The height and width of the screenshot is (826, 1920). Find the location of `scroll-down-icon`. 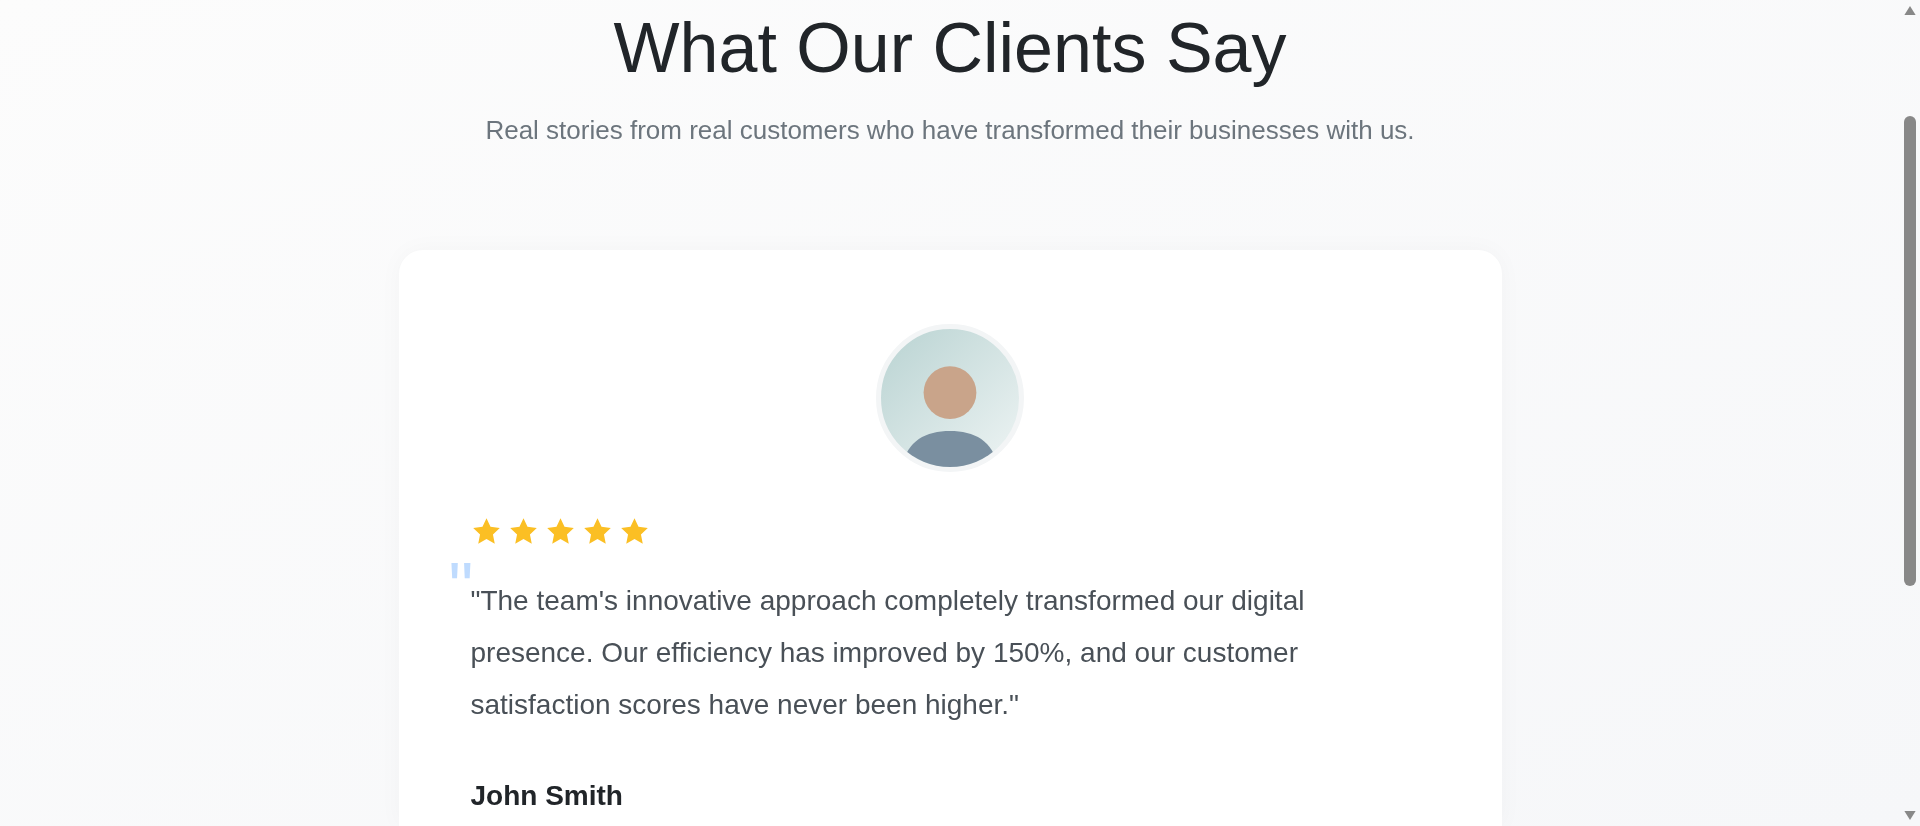

scroll-down-icon is located at coordinates (1910, 815).